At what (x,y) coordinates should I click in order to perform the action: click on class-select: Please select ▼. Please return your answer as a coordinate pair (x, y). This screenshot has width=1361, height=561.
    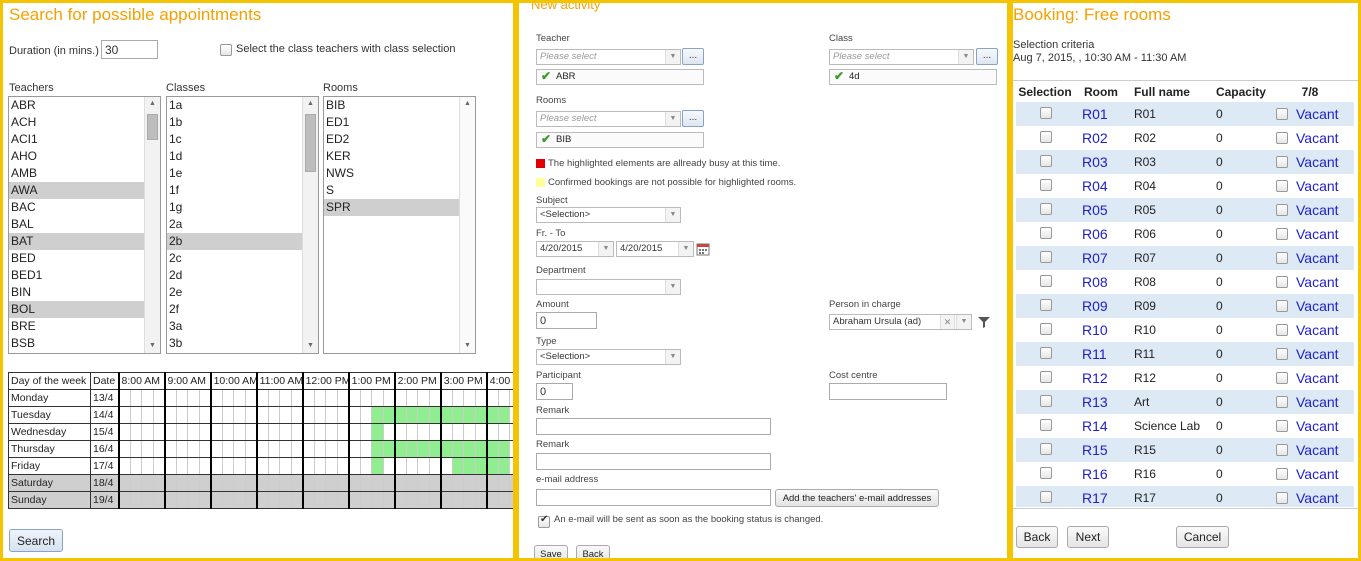
    Looking at the image, I should click on (901, 57).